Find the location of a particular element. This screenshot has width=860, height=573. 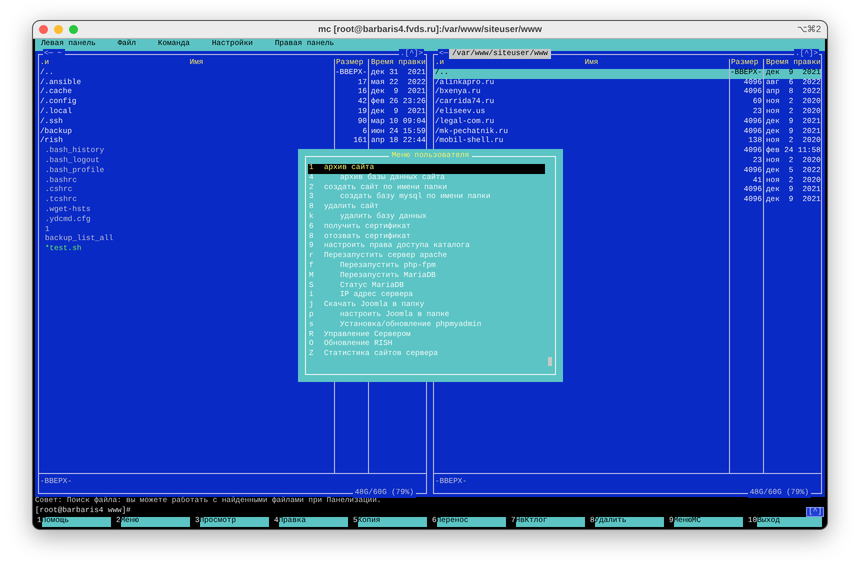

shortcut-label: ⌥⌘2 is located at coordinates (808, 29).